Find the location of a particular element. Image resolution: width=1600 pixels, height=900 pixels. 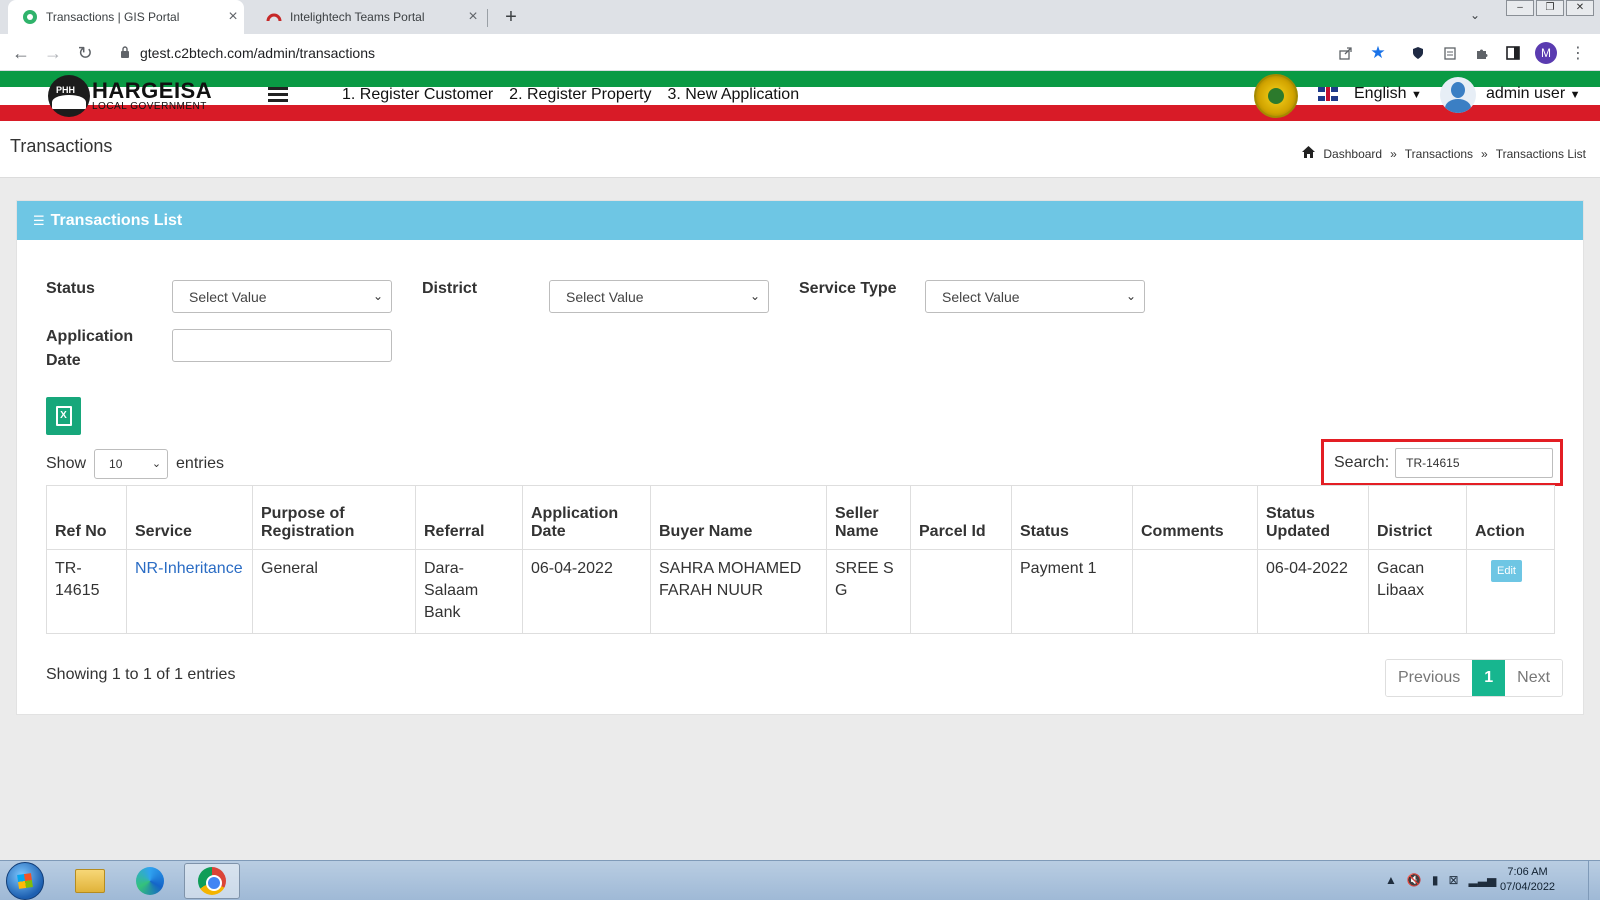

caret-down-icon: ▼ is located at coordinates (1575, 95).